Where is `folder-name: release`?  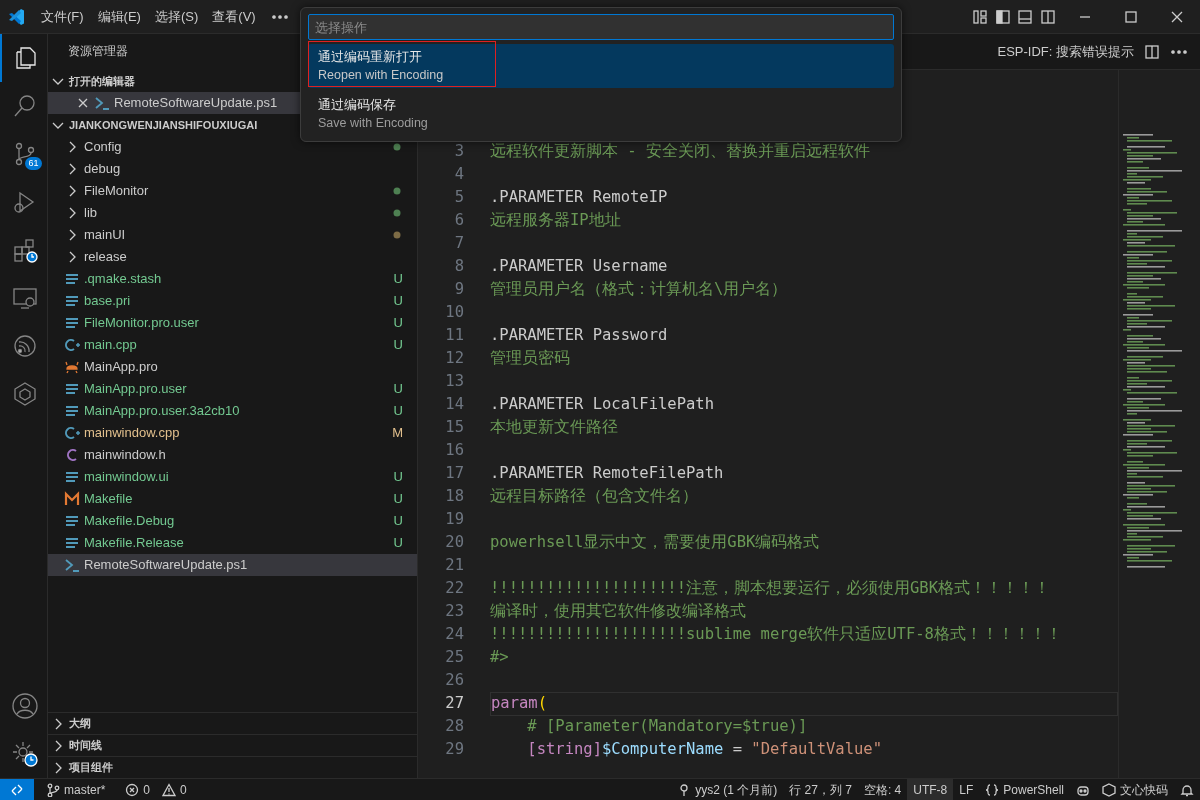
folder-name: release is located at coordinates (105, 257).